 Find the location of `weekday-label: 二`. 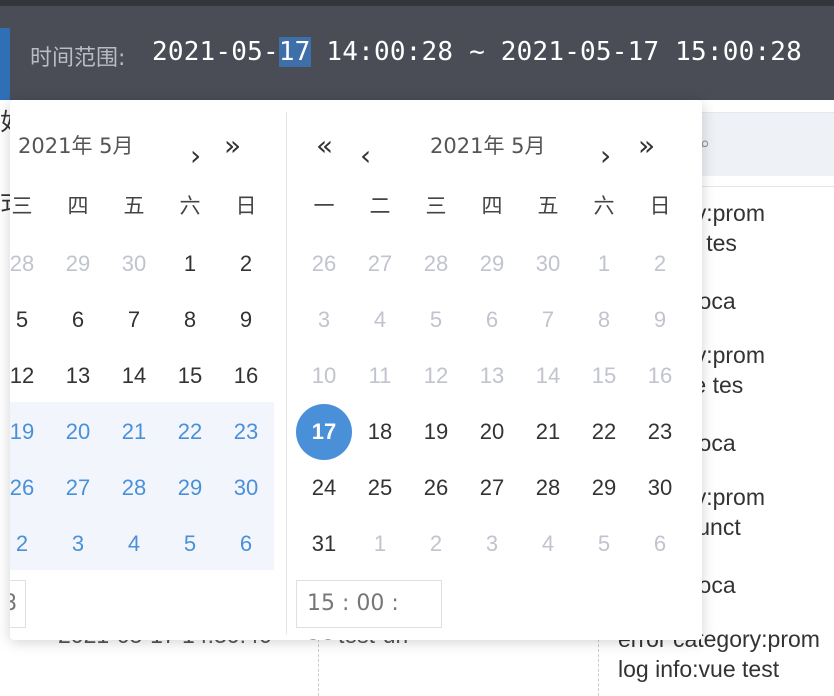

weekday-label: 二 is located at coordinates (380, 206).